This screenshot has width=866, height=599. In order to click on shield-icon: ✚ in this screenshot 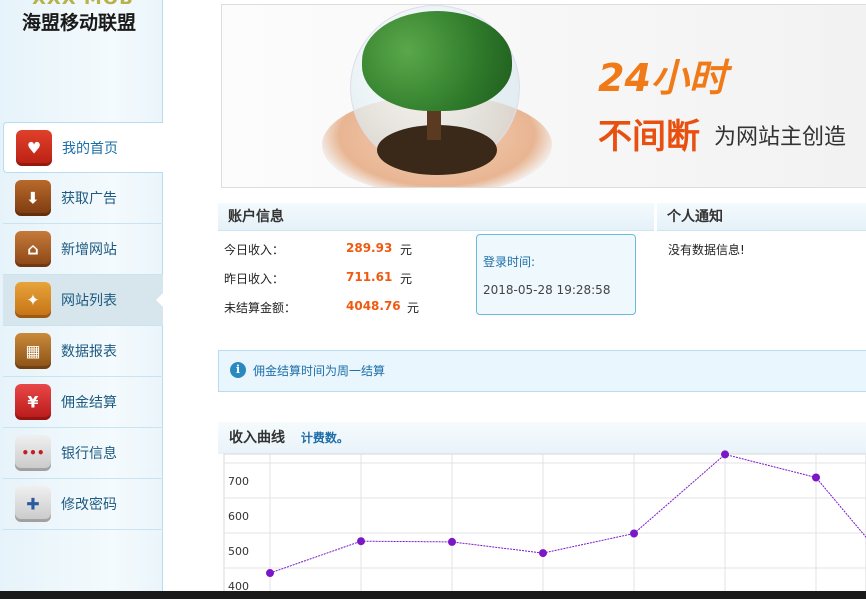, I will do `click(33, 504)`.